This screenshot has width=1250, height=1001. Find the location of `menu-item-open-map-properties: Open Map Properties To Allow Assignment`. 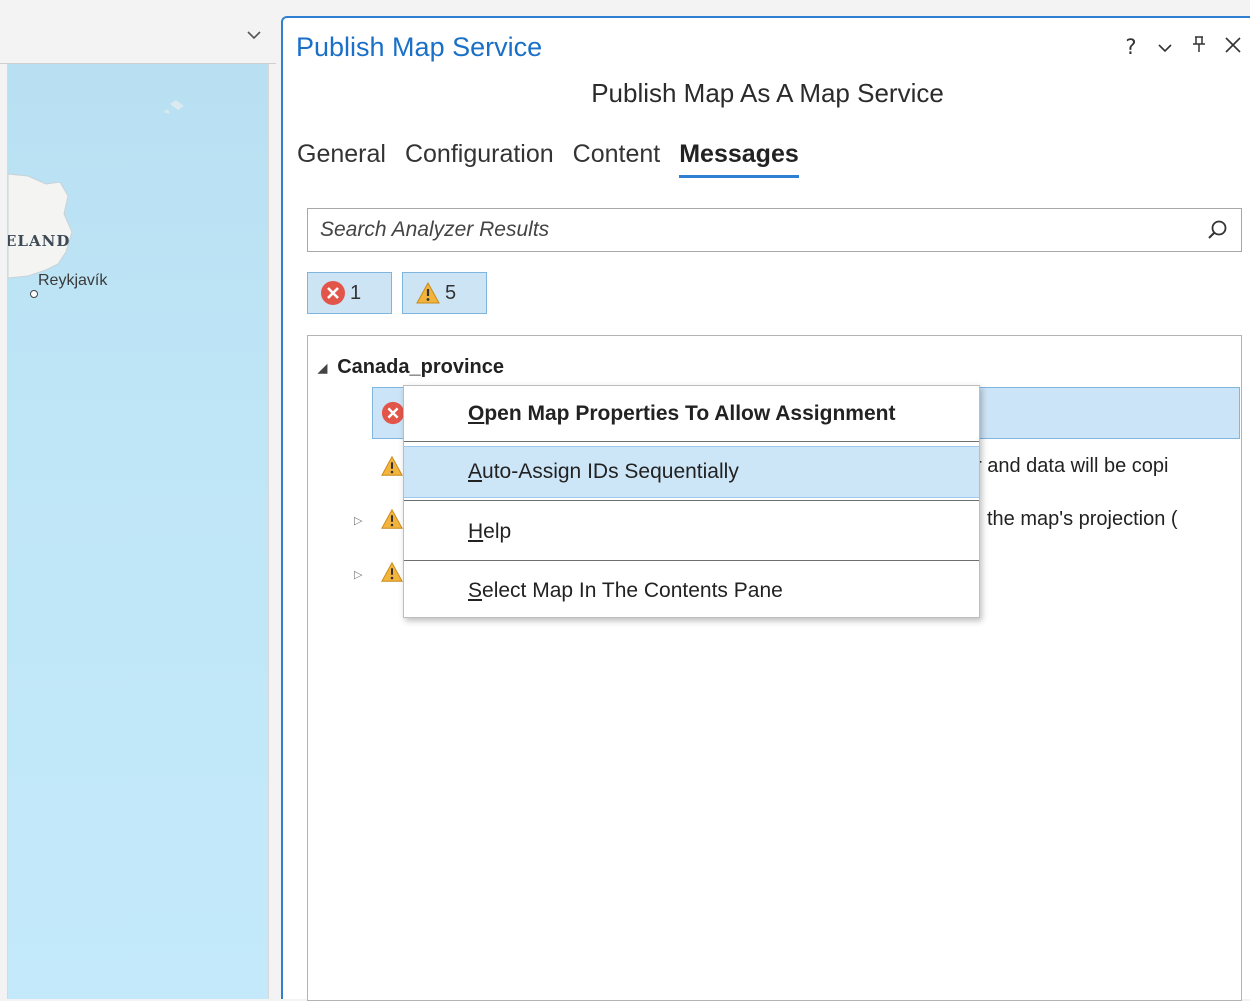

menu-item-open-map-properties: Open Map Properties To Allow Assignment is located at coordinates (691, 414).